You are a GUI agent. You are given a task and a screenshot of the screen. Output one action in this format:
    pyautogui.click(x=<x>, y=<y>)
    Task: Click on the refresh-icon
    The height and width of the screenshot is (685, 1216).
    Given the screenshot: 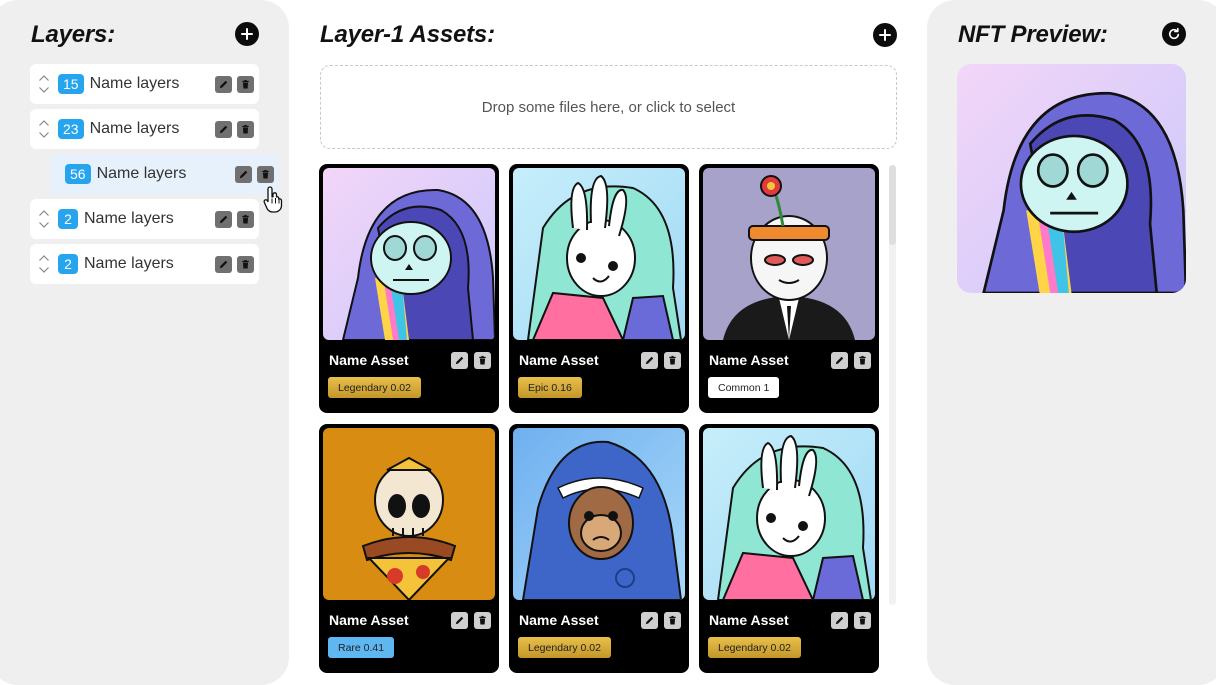 What is the action you would take?
    pyautogui.click(x=1174, y=33)
    